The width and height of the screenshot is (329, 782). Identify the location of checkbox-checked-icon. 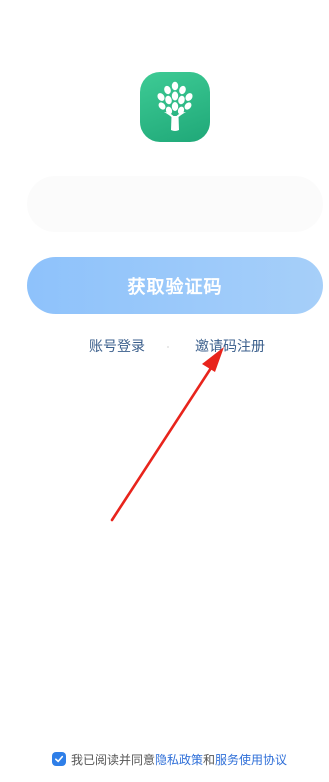
(59, 759).